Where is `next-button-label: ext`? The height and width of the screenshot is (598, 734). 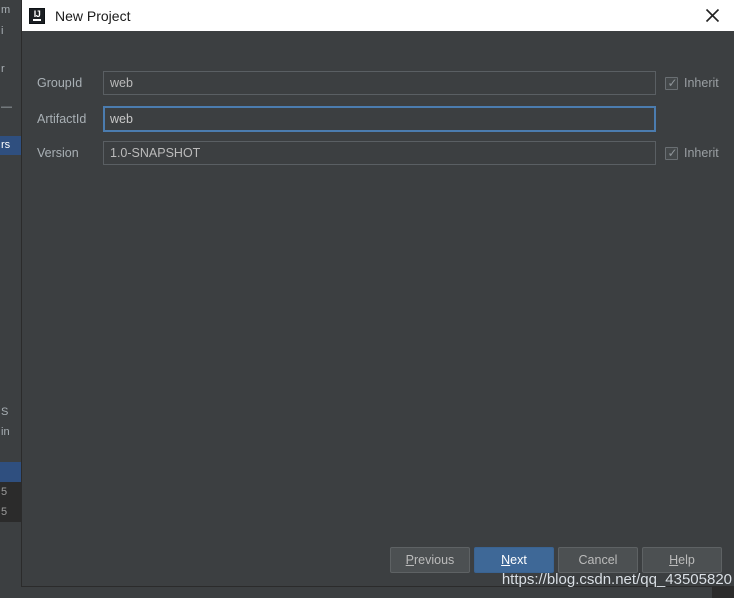
next-button-label: ext is located at coordinates (518, 560).